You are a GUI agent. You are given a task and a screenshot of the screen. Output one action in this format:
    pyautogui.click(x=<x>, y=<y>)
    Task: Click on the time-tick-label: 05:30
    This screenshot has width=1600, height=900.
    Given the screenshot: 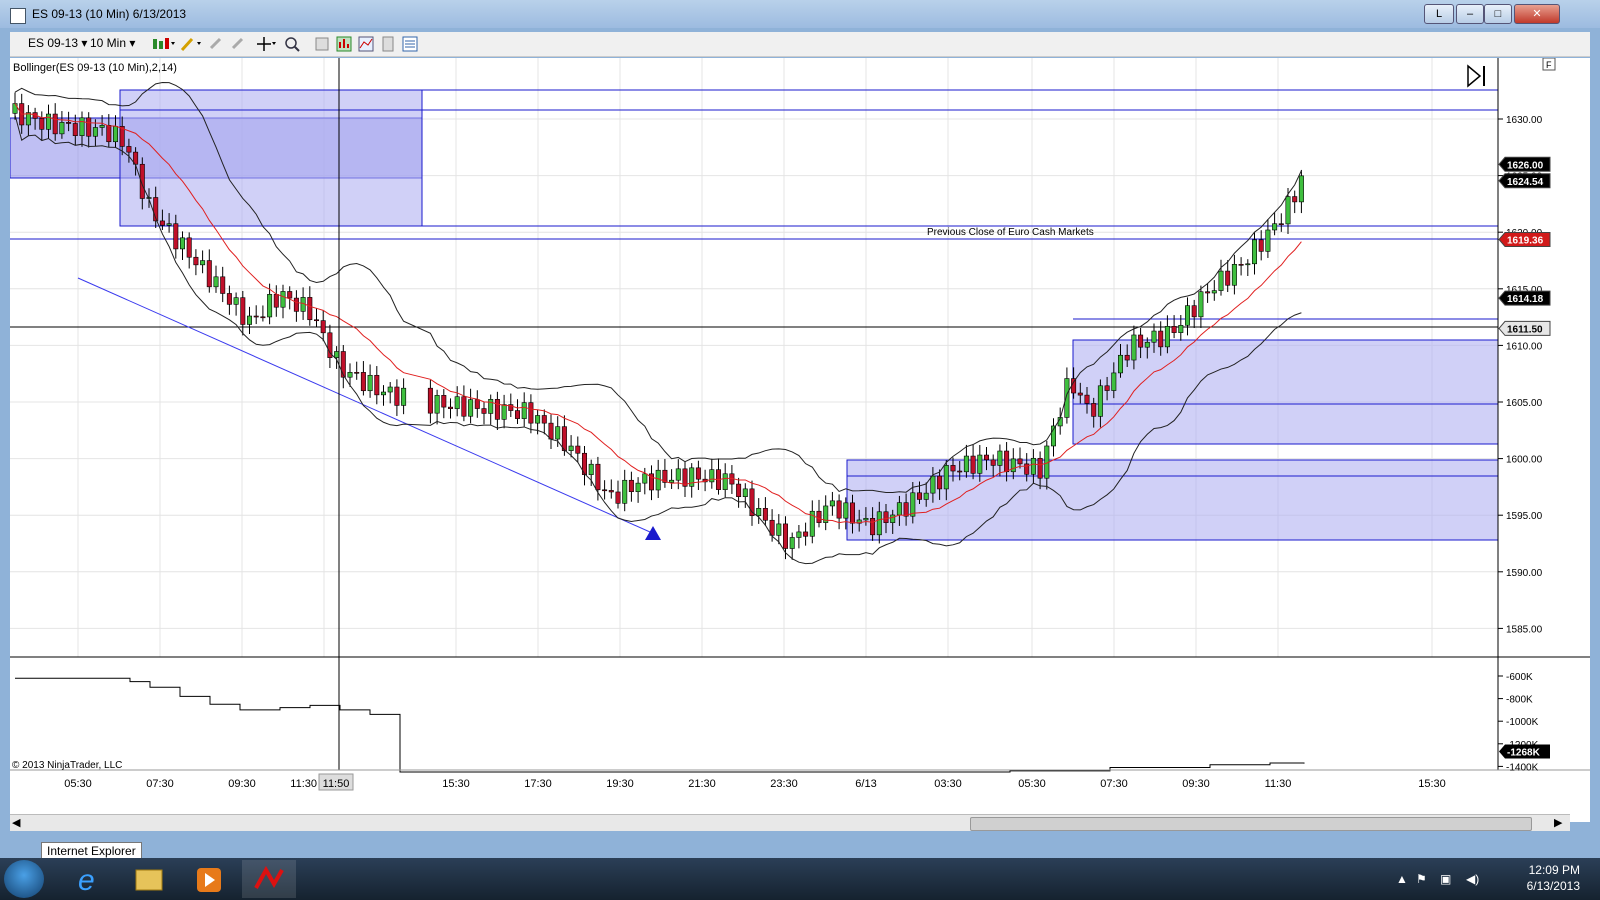 What is the action you would take?
    pyautogui.click(x=1032, y=784)
    